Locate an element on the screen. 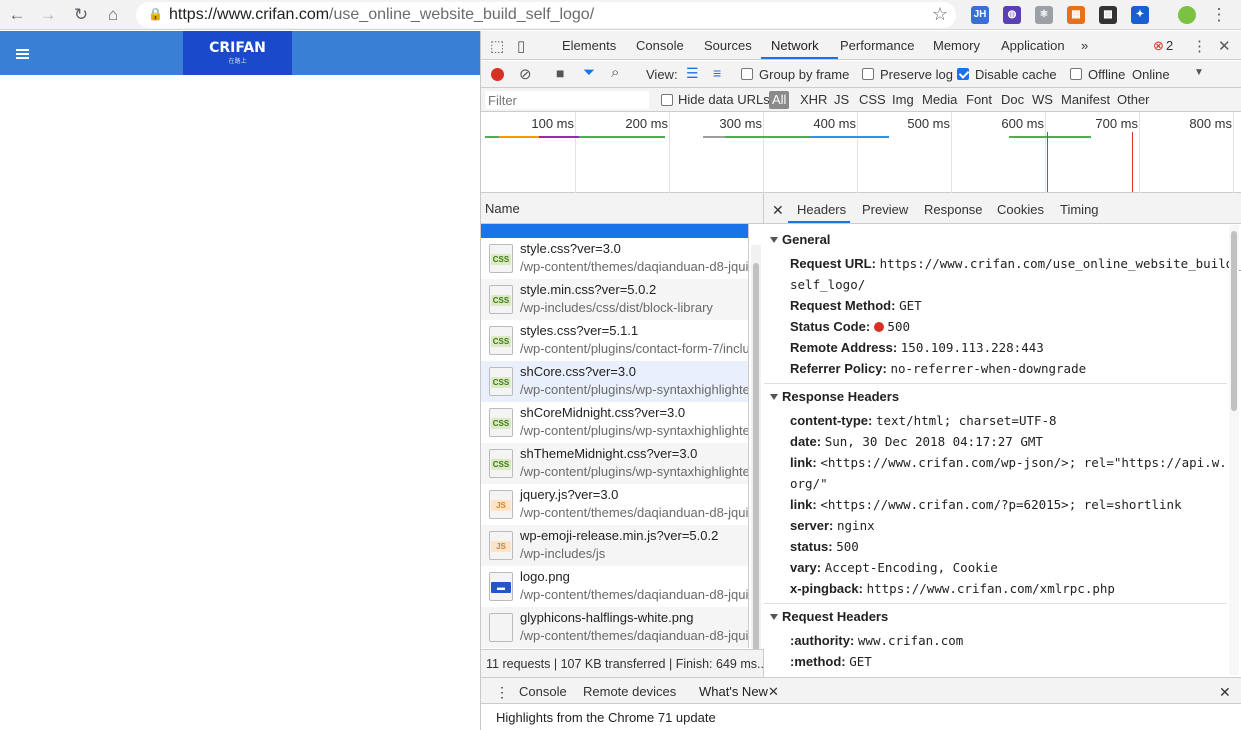 This screenshot has width=1241, height=730. blue-extension-icon: ✦ is located at coordinates (1140, 15).